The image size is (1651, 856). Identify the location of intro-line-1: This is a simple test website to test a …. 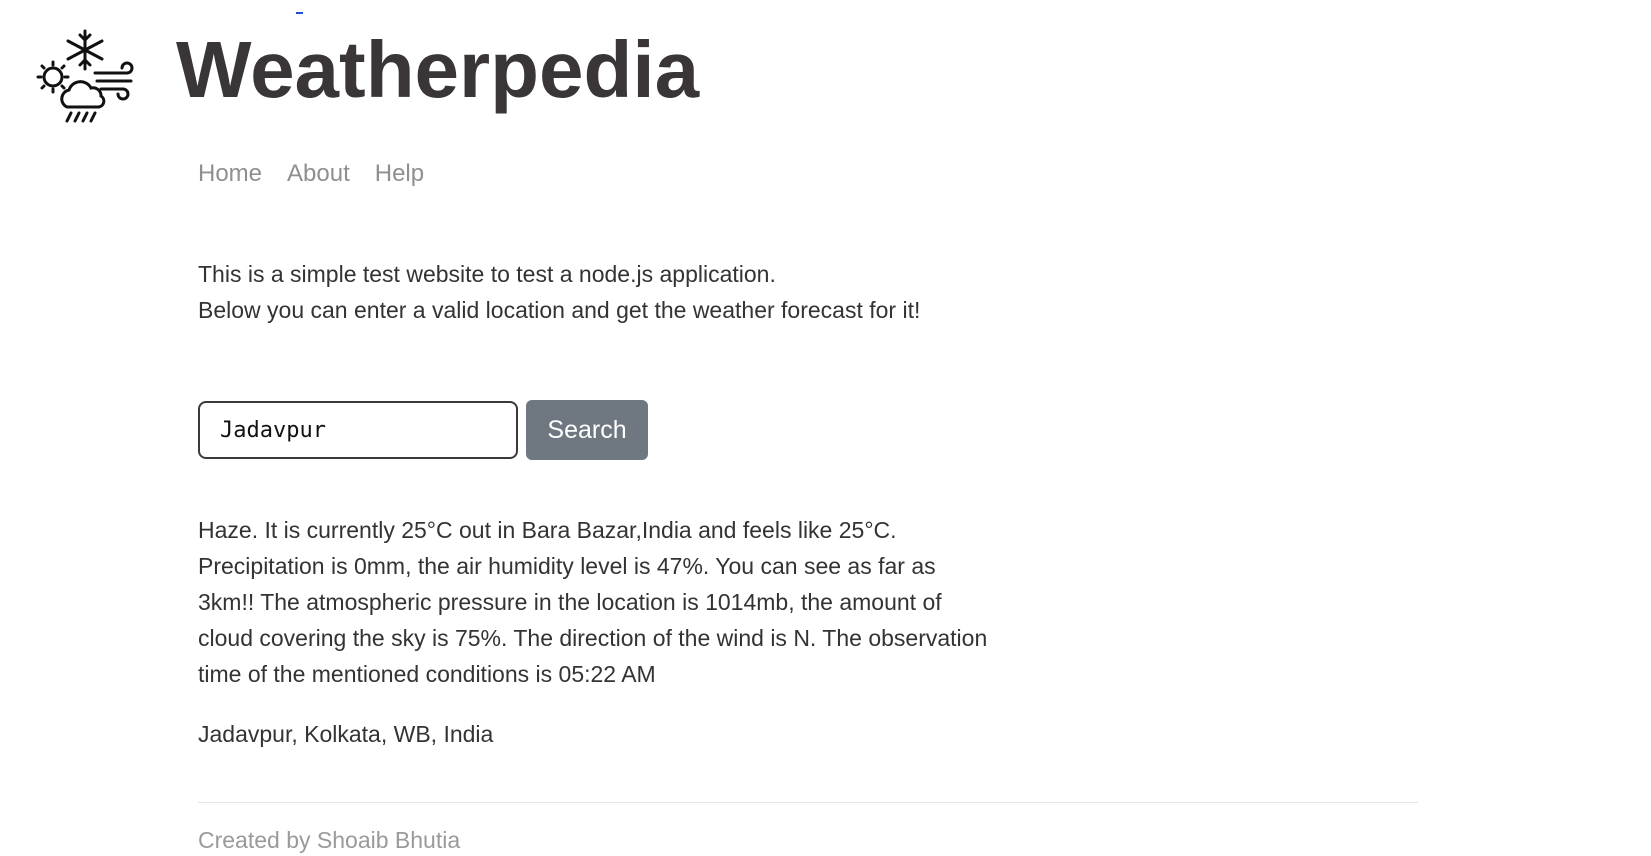
(487, 274).